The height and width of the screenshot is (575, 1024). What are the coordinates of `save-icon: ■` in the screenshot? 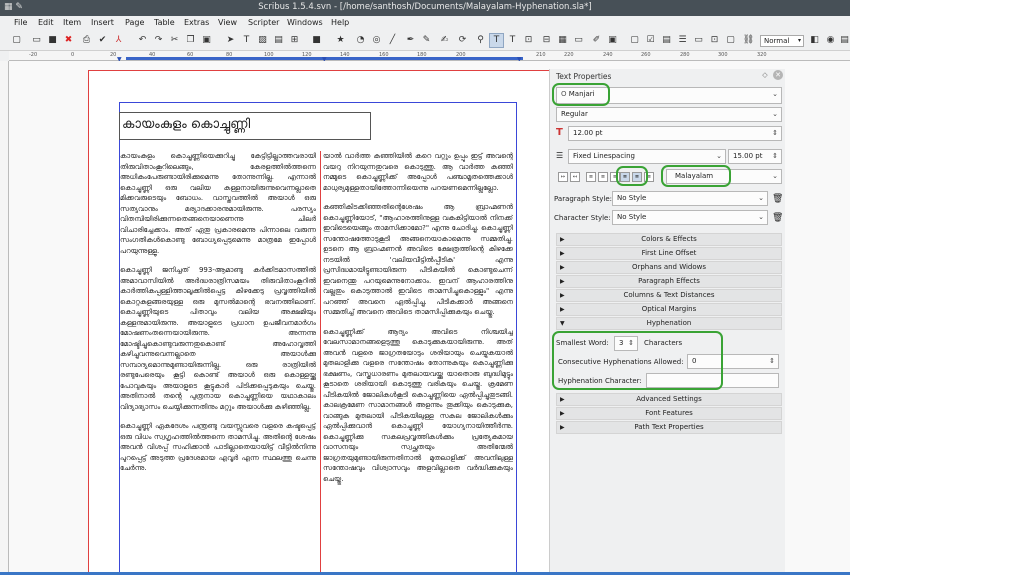 It's located at (52, 40).